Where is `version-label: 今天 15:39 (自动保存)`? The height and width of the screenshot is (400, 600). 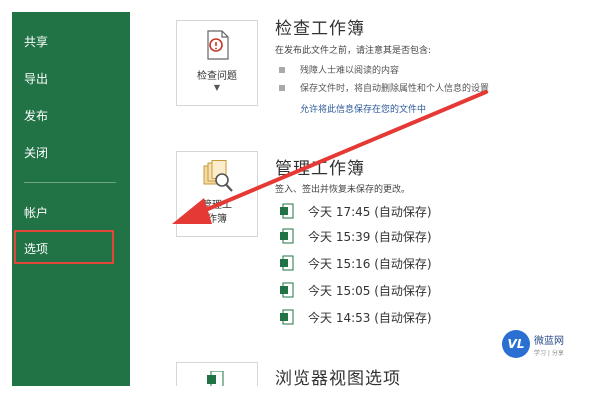 version-label: 今天 15:39 (自动保存) is located at coordinates (370, 237).